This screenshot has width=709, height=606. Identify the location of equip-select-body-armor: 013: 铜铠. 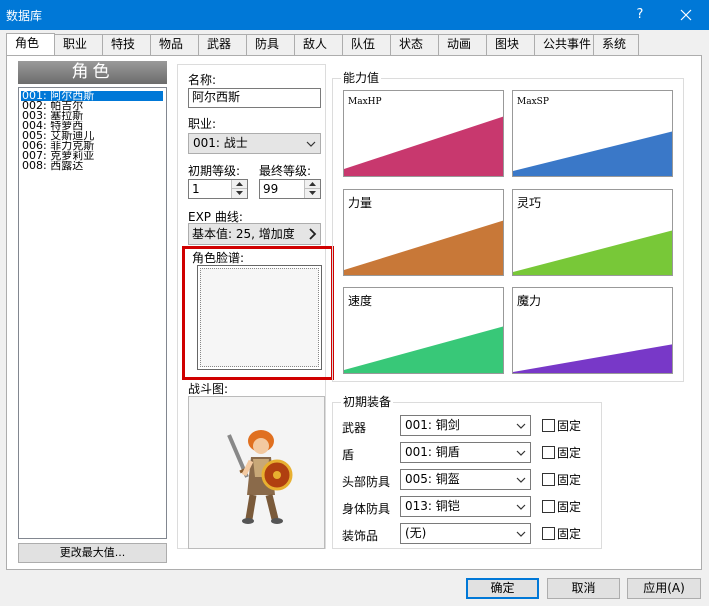
(465, 506).